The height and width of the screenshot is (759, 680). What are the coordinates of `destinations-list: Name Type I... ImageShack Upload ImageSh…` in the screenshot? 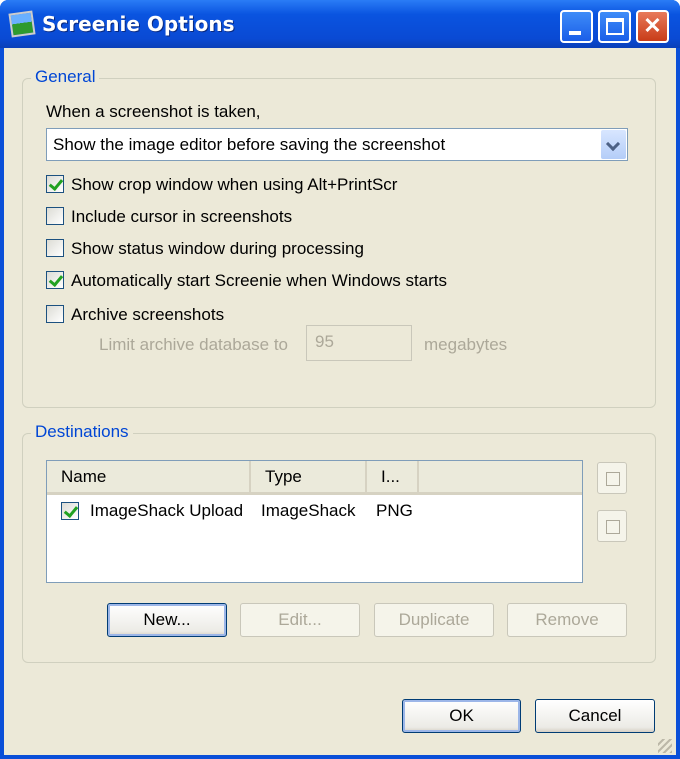 It's located at (314, 521).